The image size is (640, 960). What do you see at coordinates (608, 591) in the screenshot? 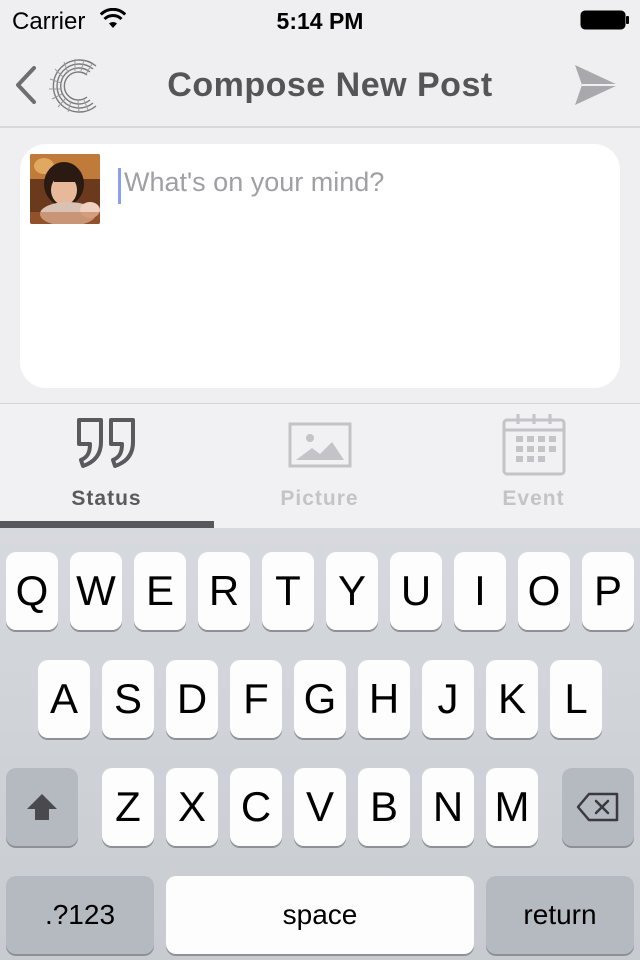
I see `key-p: P` at bounding box center [608, 591].